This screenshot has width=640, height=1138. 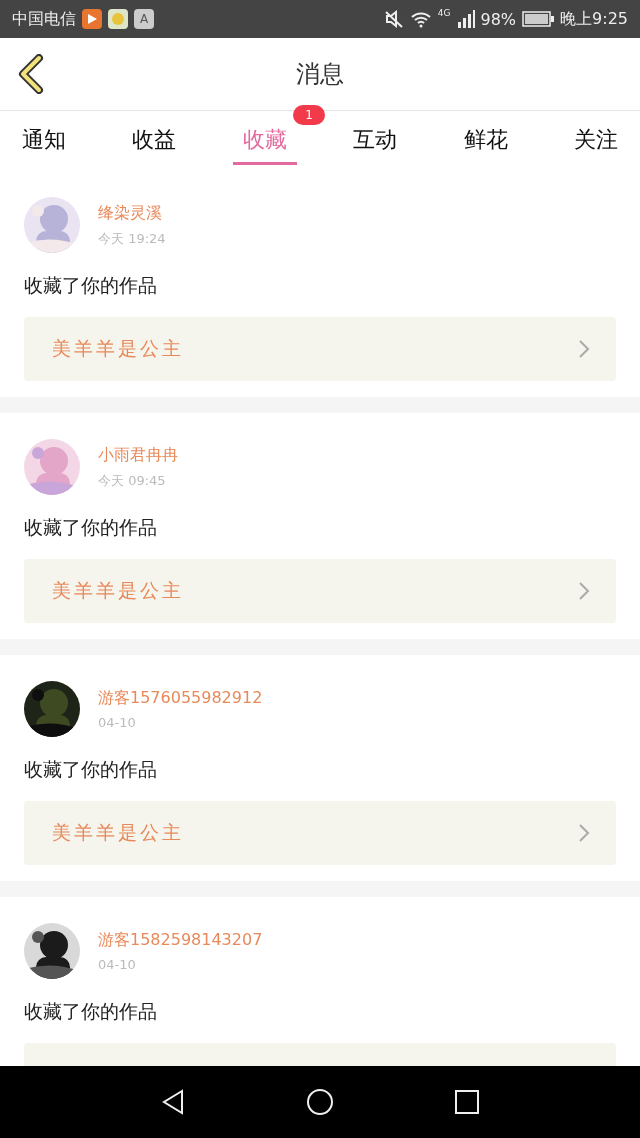 I want to click on mute-icon, so click(x=393, y=19).